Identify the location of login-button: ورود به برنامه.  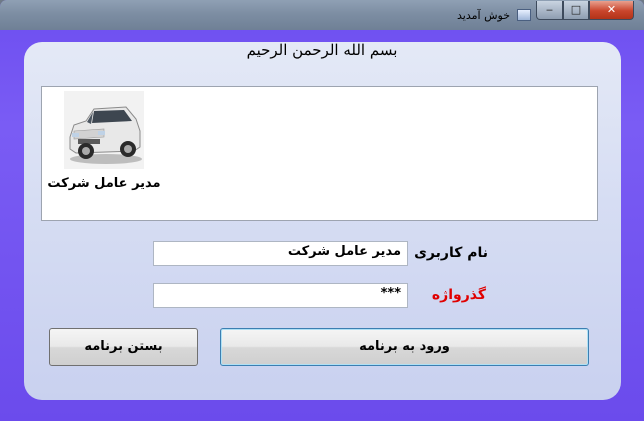
(404, 347).